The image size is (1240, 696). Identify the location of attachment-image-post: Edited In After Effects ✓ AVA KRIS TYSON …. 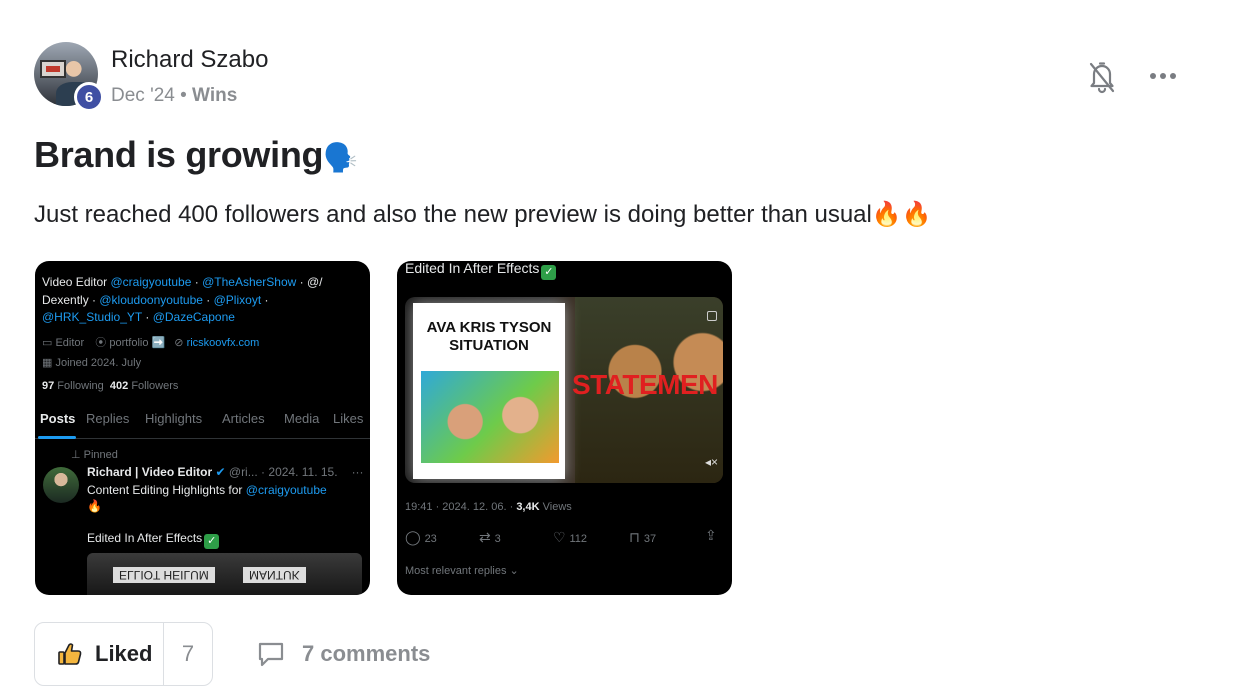
(564, 428).